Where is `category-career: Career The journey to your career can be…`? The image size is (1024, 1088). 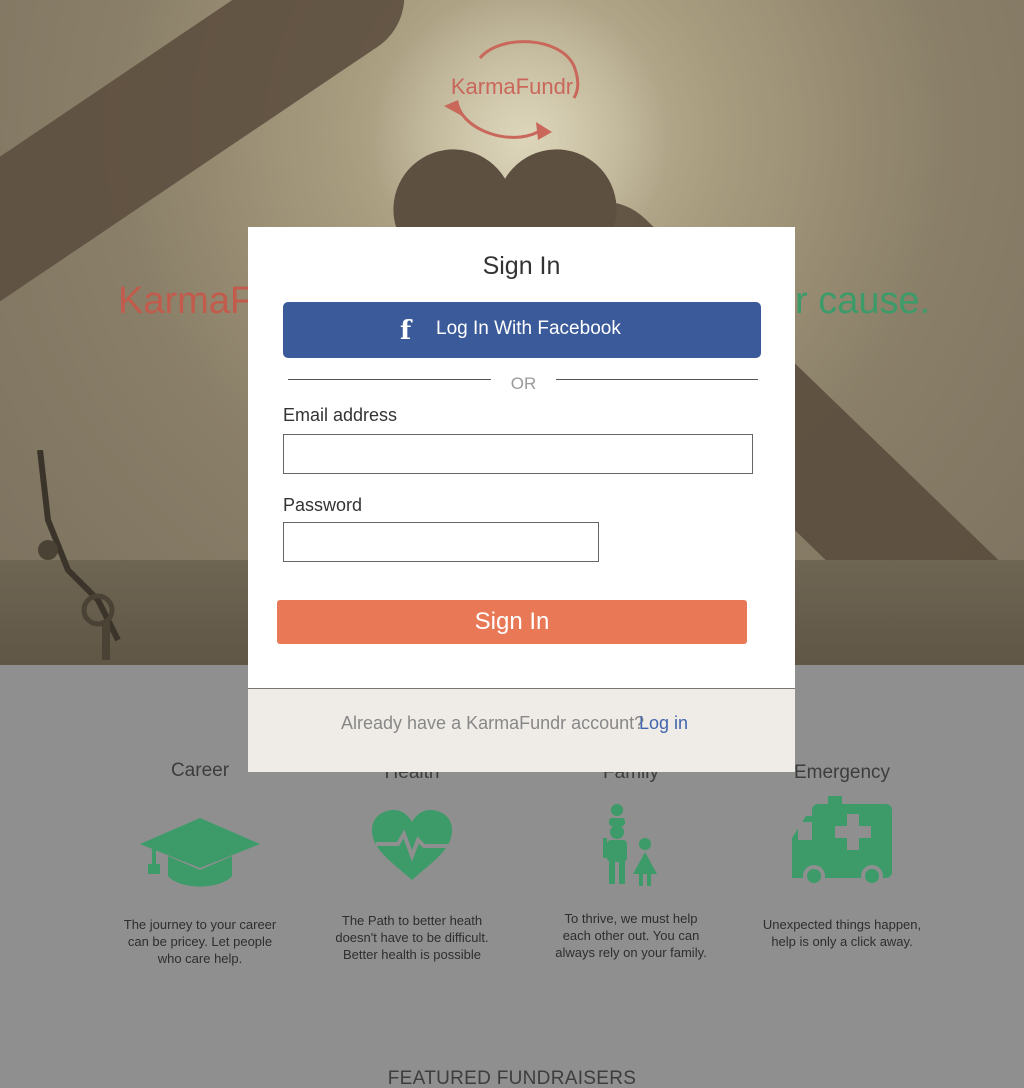 category-career: Career The journey to your career can be… is located at coordinates (200, 863).